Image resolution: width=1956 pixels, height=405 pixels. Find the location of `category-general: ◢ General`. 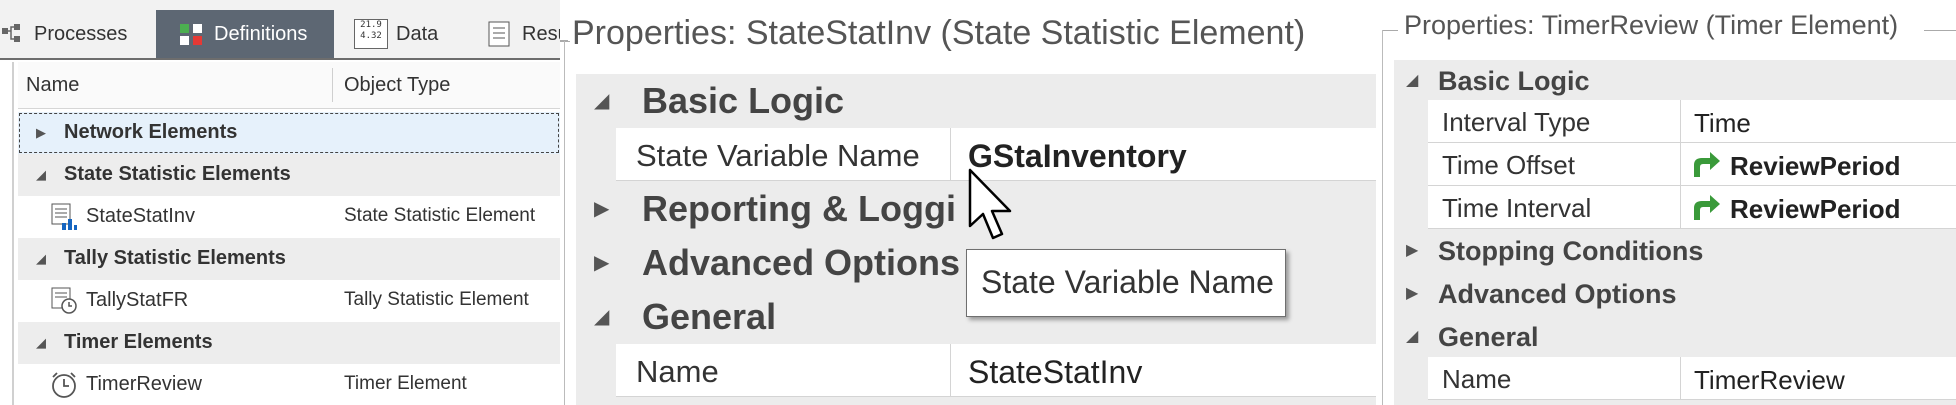

category-general: ◢ General is located at coordinates (1675, 336).